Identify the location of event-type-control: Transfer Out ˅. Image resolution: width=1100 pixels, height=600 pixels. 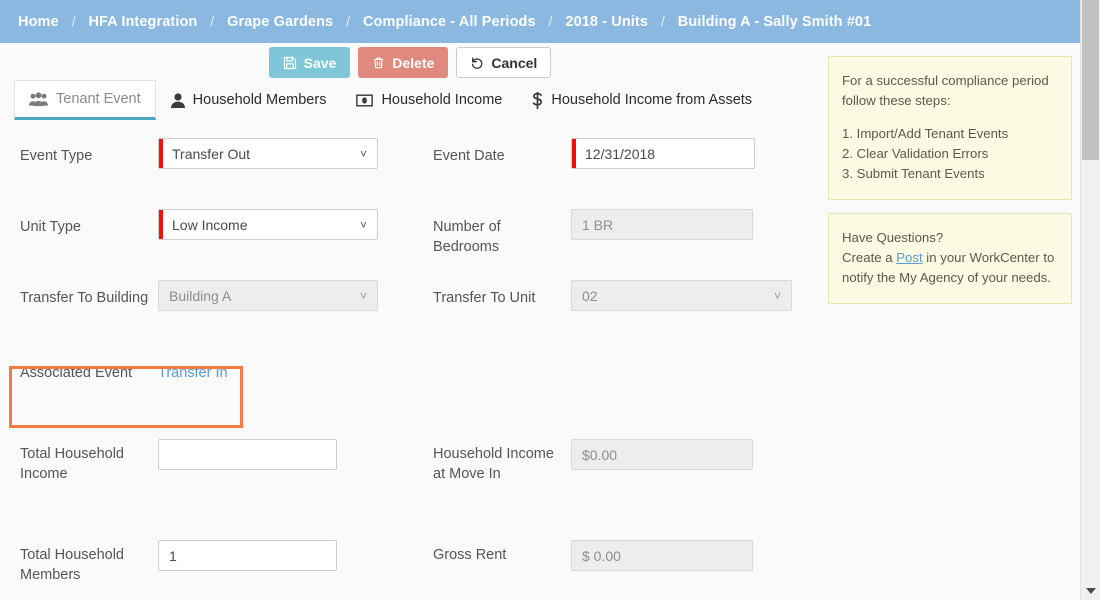
(268, 153).